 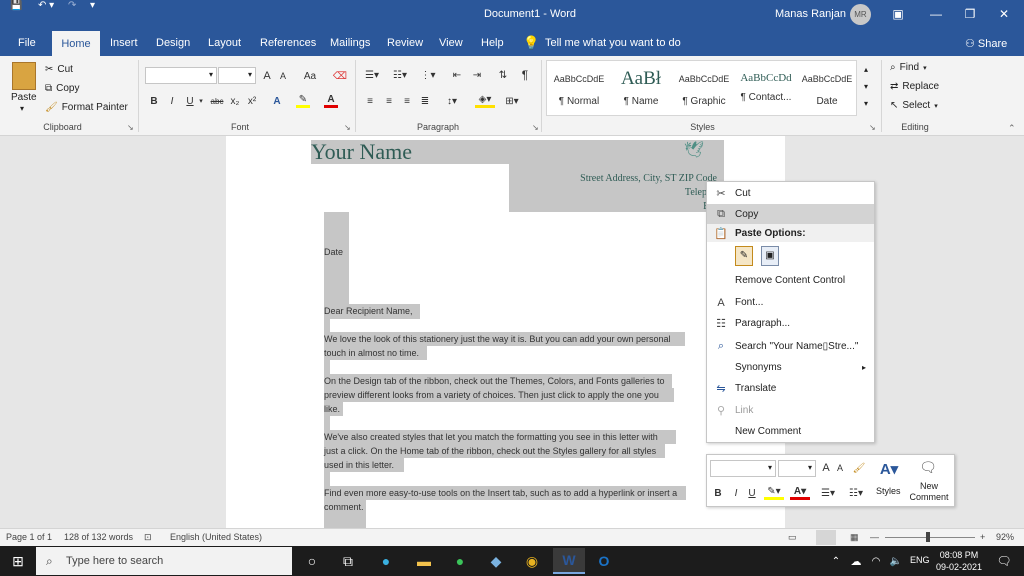 What do you see at coordinates (860, 14) in the screenshot?
I see `avatar: MR` at bounding box center [860, 14].